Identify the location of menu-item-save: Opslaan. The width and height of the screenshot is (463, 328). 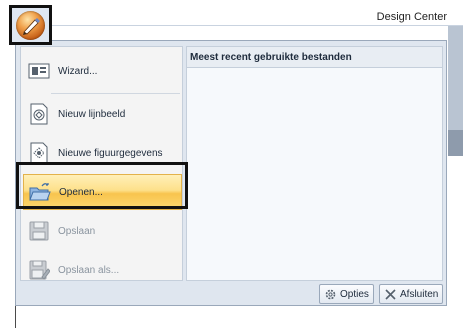
(102, 231).